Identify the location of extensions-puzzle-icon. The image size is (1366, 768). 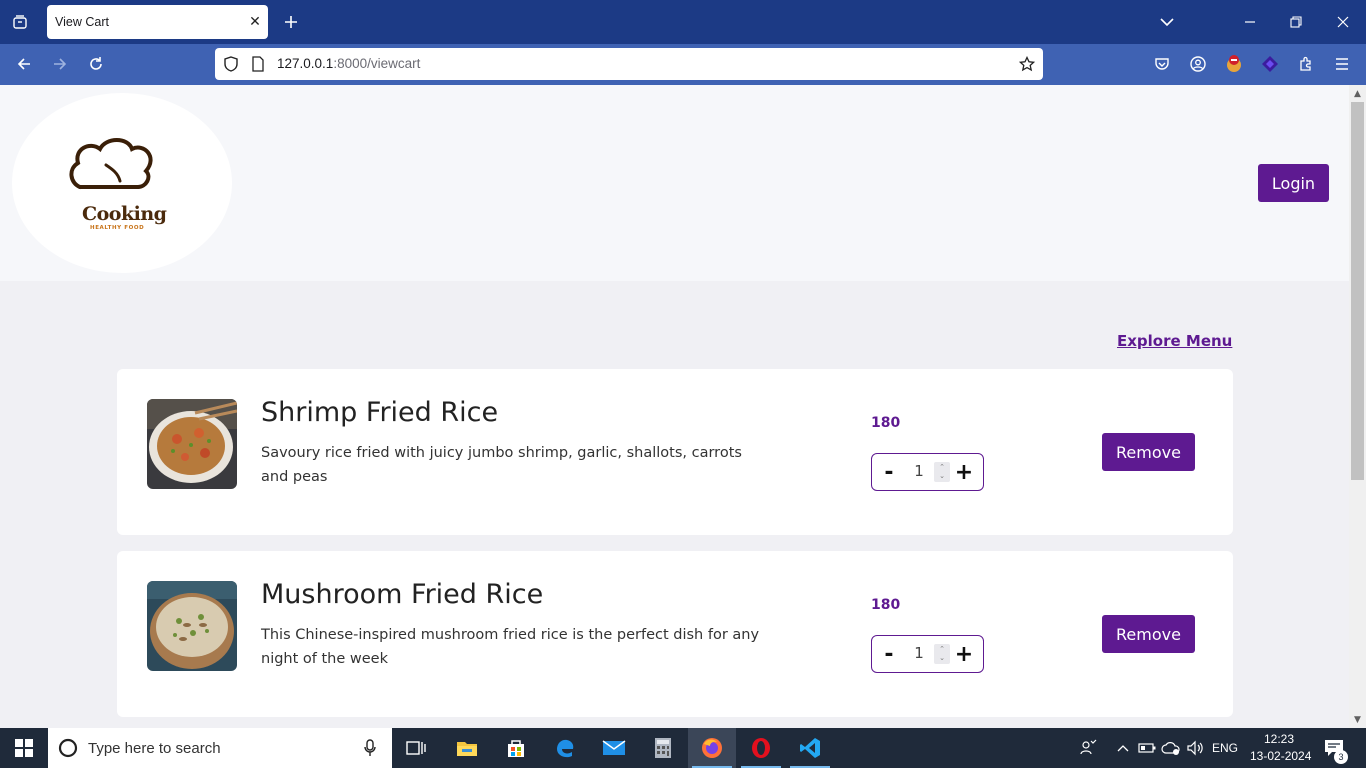
(1306, 64).